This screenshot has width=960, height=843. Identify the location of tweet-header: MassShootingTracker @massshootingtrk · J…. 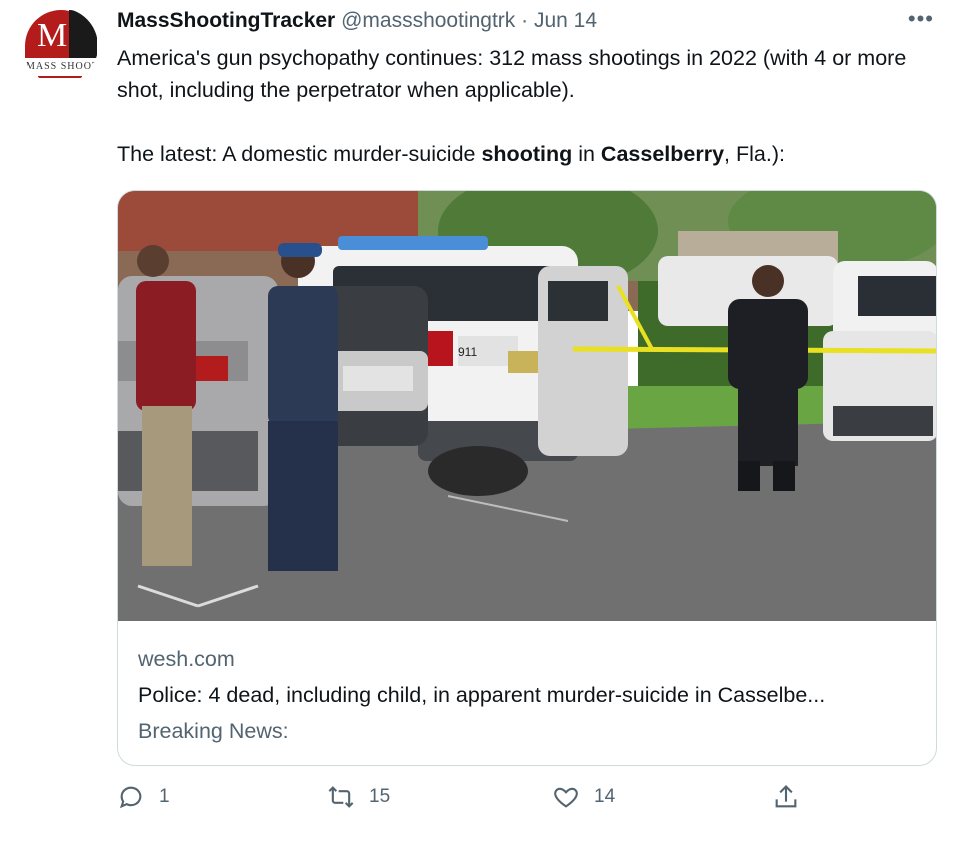
(357, 21).